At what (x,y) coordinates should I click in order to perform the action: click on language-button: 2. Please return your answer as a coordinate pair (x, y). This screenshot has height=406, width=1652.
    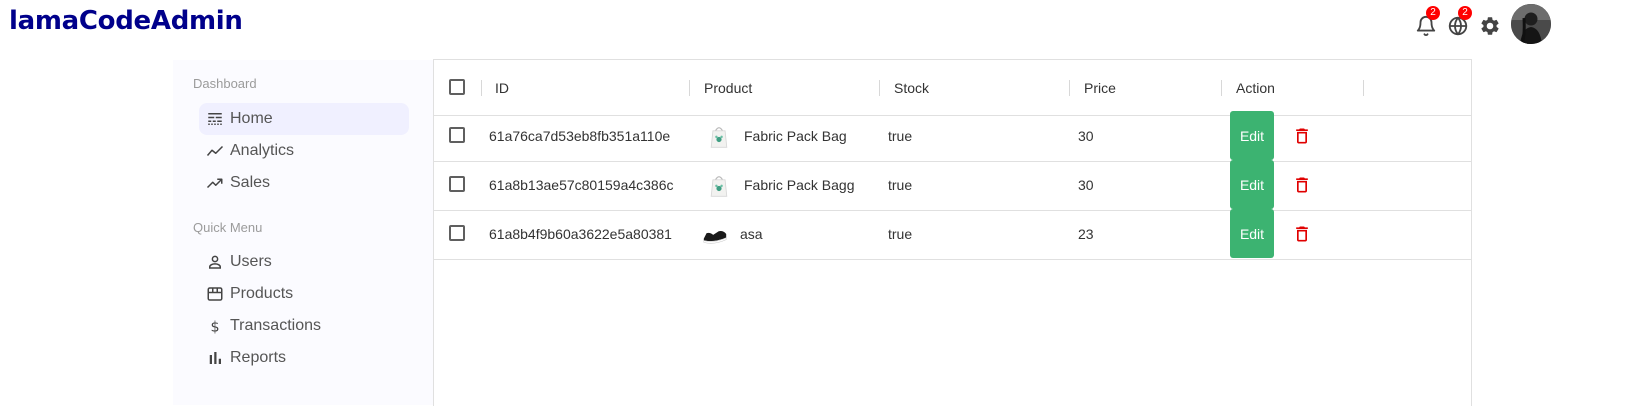
    Looking at the image, I should click on (1459, 21).